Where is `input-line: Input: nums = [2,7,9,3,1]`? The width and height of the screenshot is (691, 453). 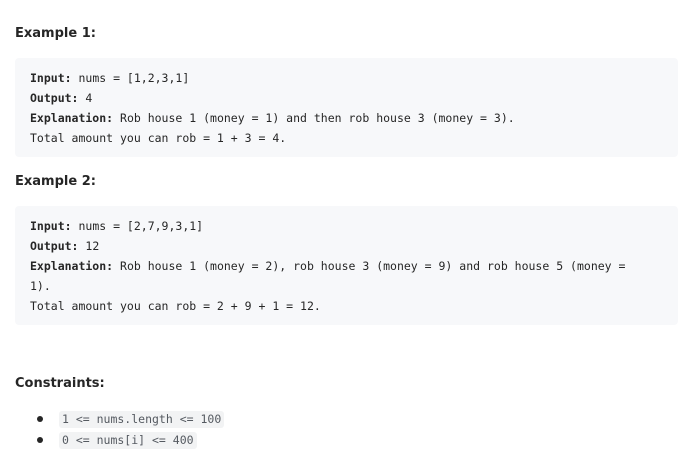 input-line: Input: nums = [2,7,9,3,1] is located at coordinates (346, 226).